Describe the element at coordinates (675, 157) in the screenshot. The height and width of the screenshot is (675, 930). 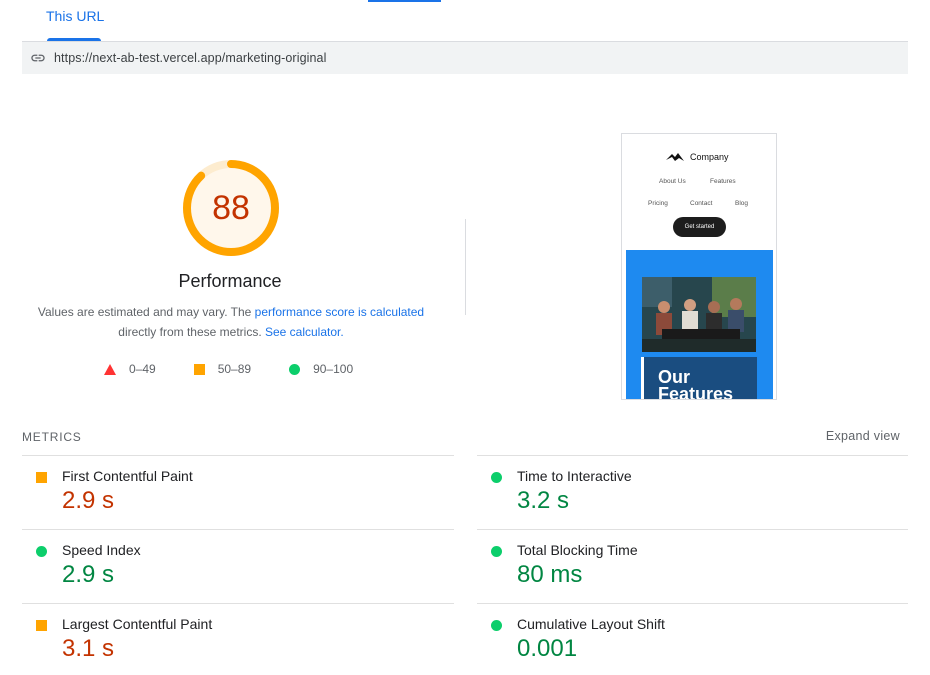
I see `company-logo-icon` at that location.